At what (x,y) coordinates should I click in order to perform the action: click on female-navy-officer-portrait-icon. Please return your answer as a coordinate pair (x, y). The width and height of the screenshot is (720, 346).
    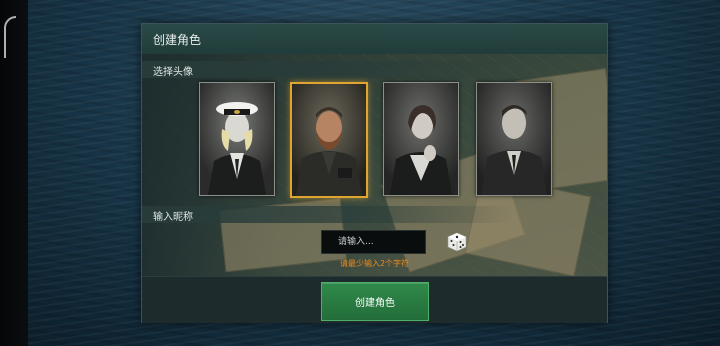
    Looking at the image, I should click on (237, 139).